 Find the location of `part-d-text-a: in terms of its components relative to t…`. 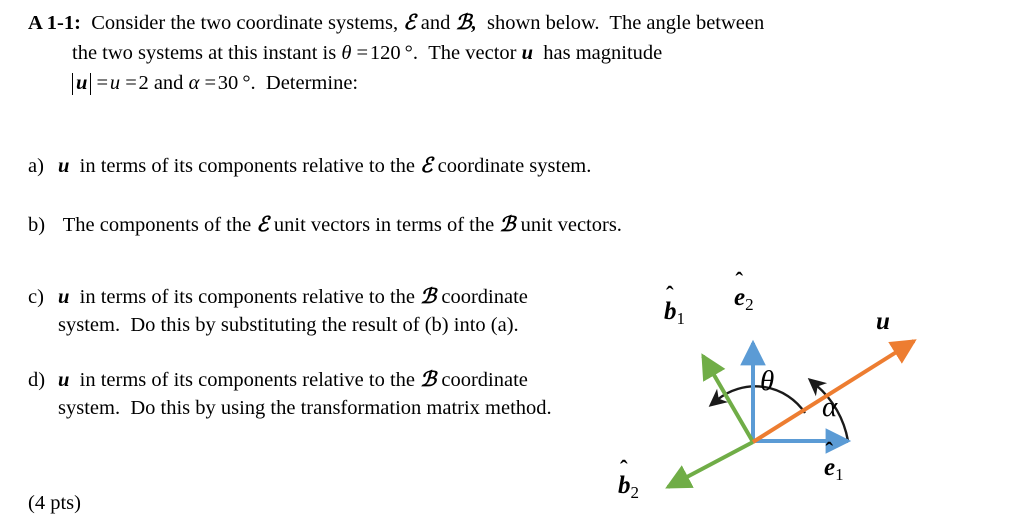

part-d-text-a: in terms of its components relative to t… is located at coordinates (245, 380).